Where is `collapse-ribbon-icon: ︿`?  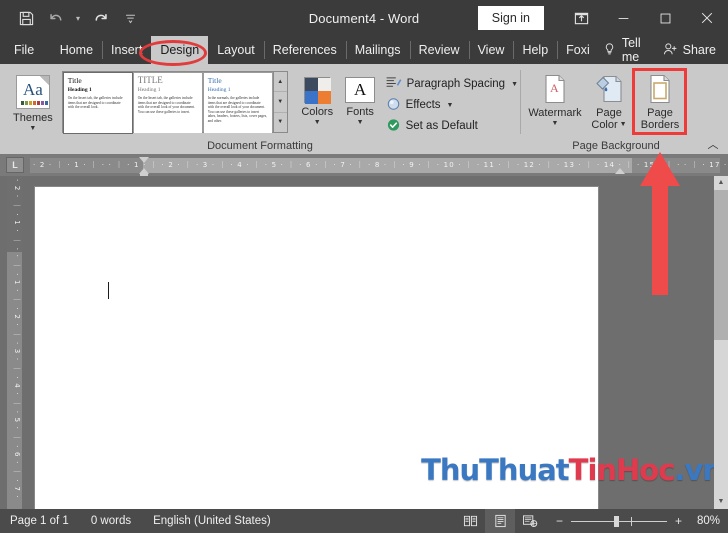 collapse-ribbon-icon: ︿ is located at coordinates (713, 145).